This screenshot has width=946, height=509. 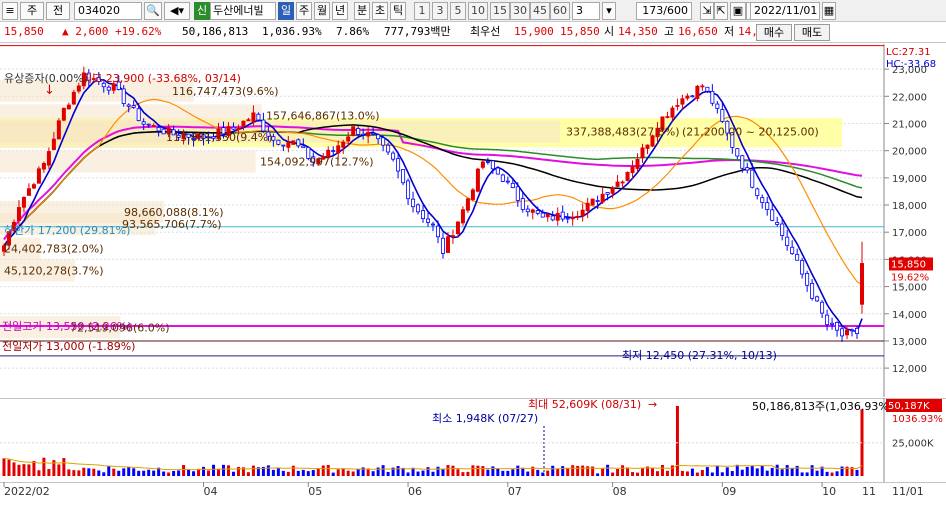 I want to click on volume-max-label: 최대 52,609K (08/31), so click(x=584, y=404).